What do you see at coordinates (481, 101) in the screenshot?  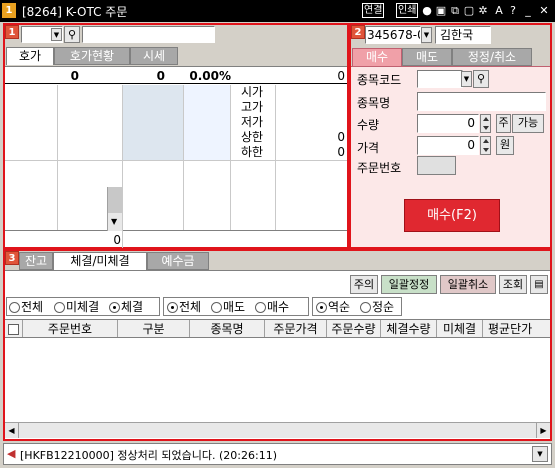 I see `order-name-display` at bounding box center [481, 101].